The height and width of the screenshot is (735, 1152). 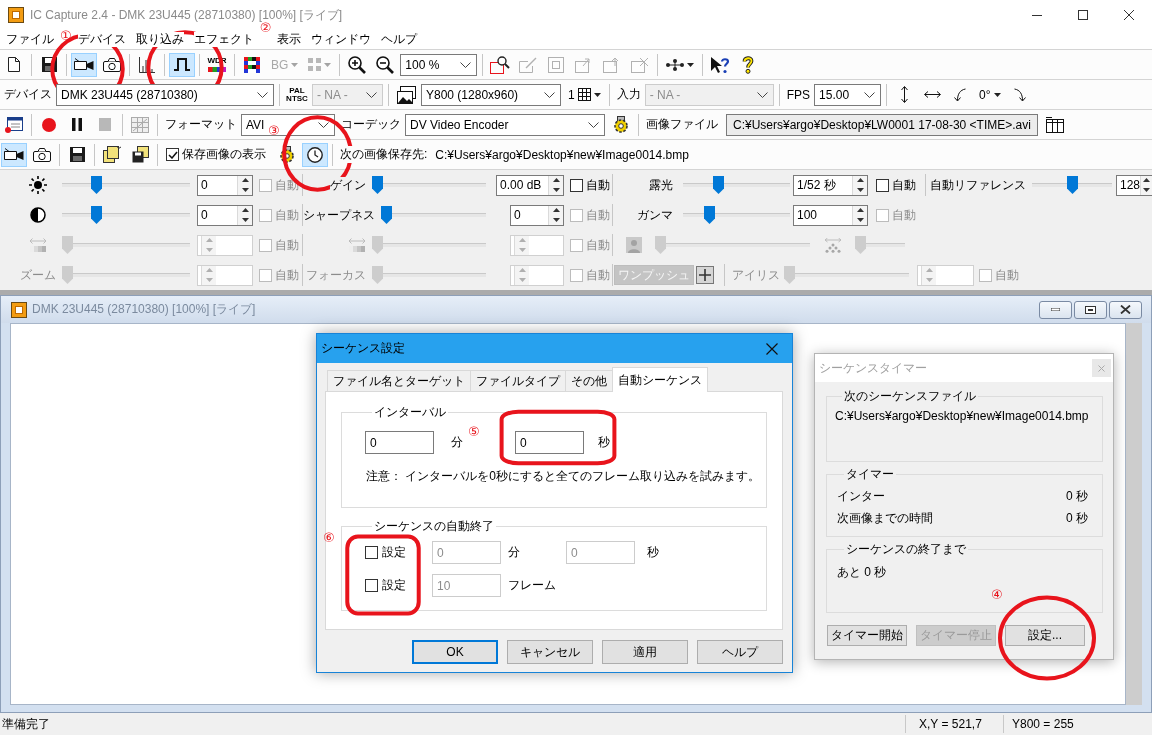 I want to click on close-button, so click(x=1125, y=309).